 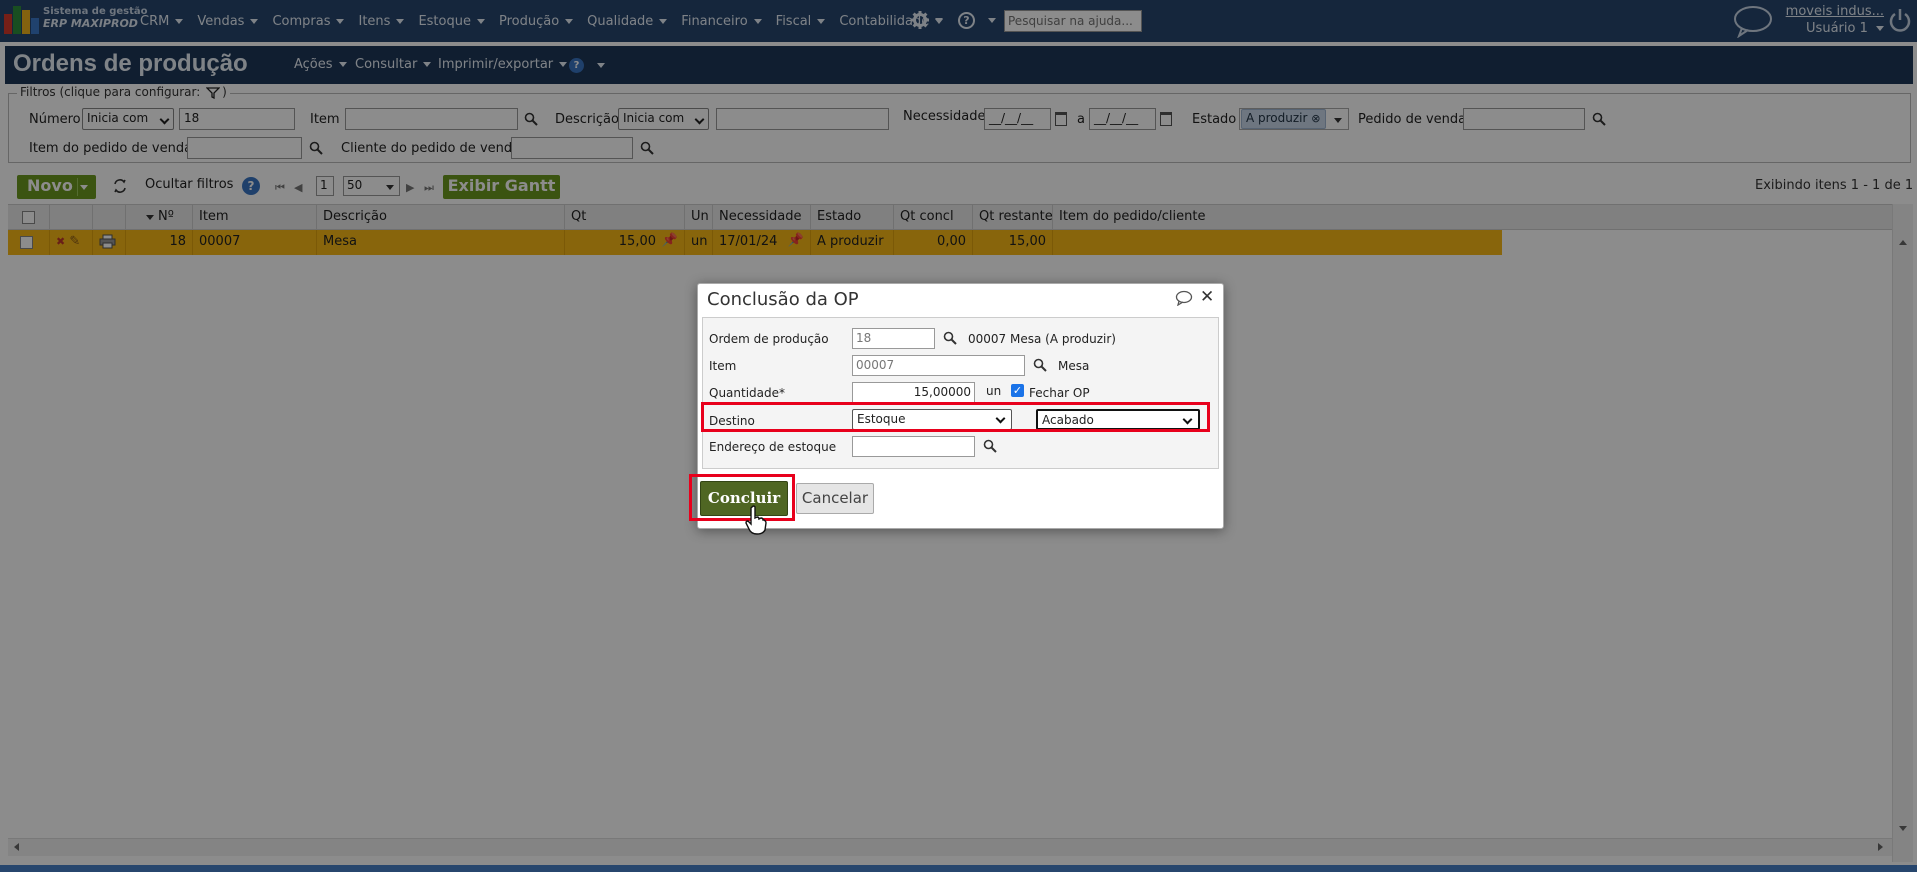 I want to click on ordem-description: 00007 Mesa (A produzir), so click(x=1042, y=339).